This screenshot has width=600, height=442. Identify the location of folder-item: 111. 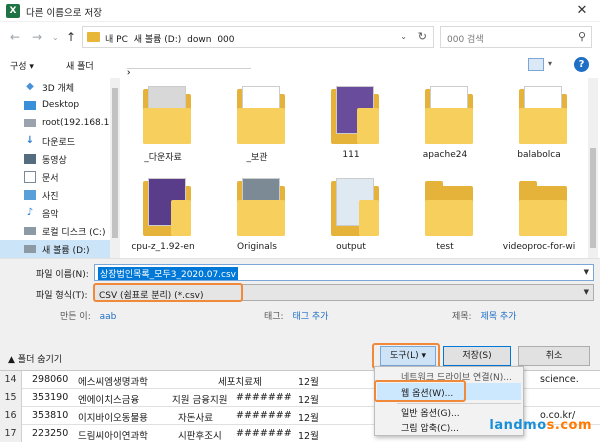
(351, 122).